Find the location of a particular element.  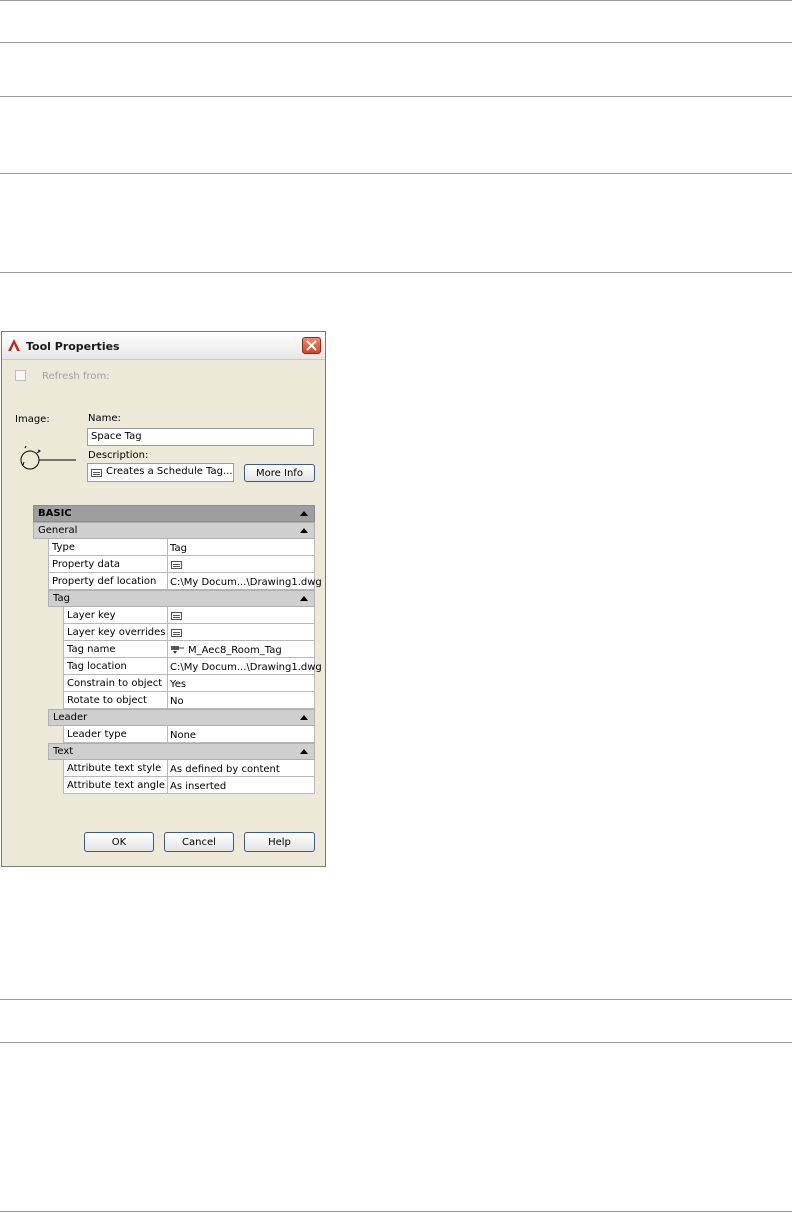

prop-row-layer-key-overrides: Layer key overrides is located at coordinates (189, 632).